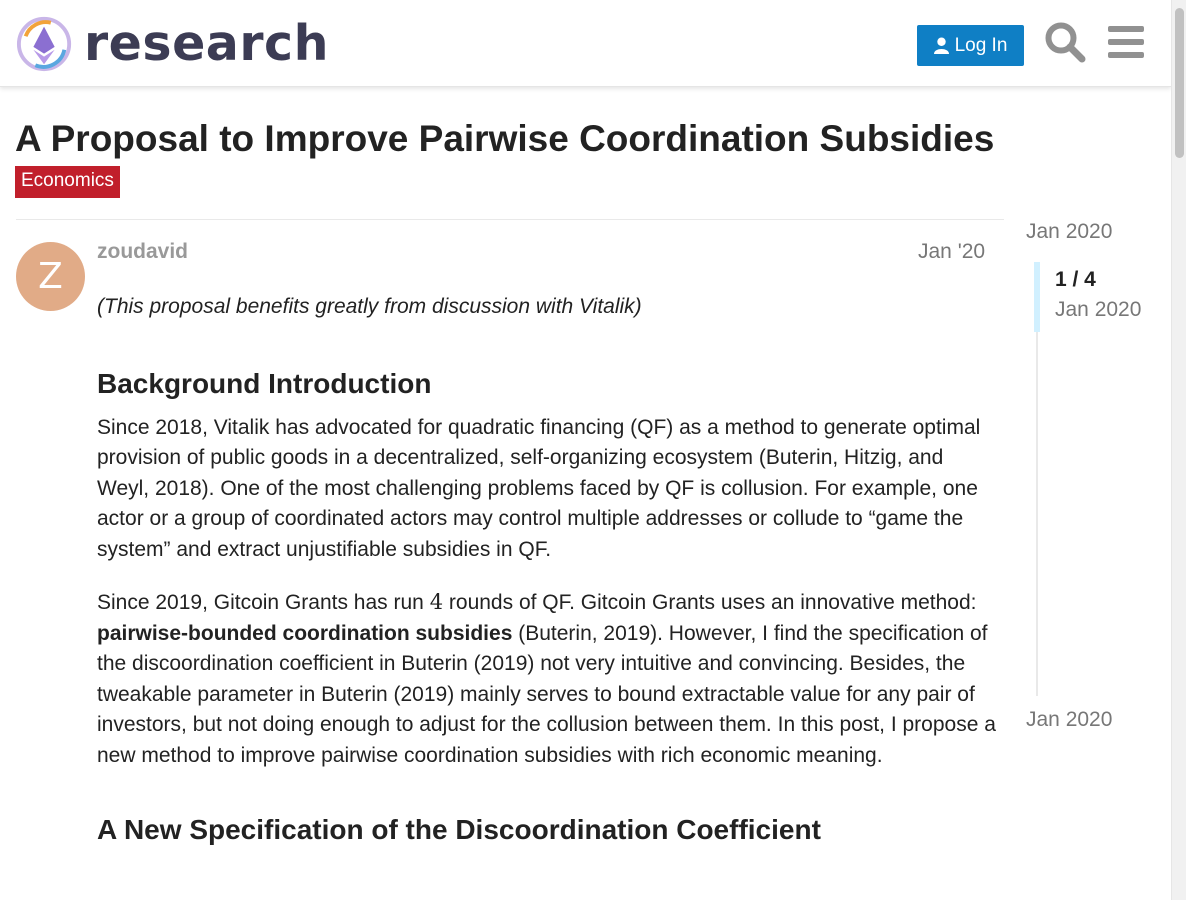 The image size is (1186, 900). Describe the element at coordinates (1065, 42) in the screenshot. I see `search-icon` at that location.